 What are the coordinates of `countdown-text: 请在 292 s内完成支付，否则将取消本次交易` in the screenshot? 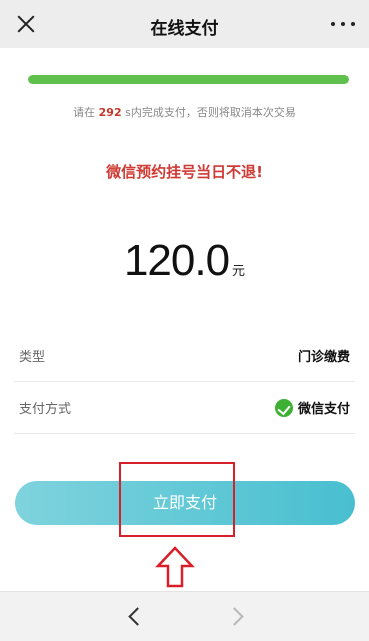 It's located at (184, 112).